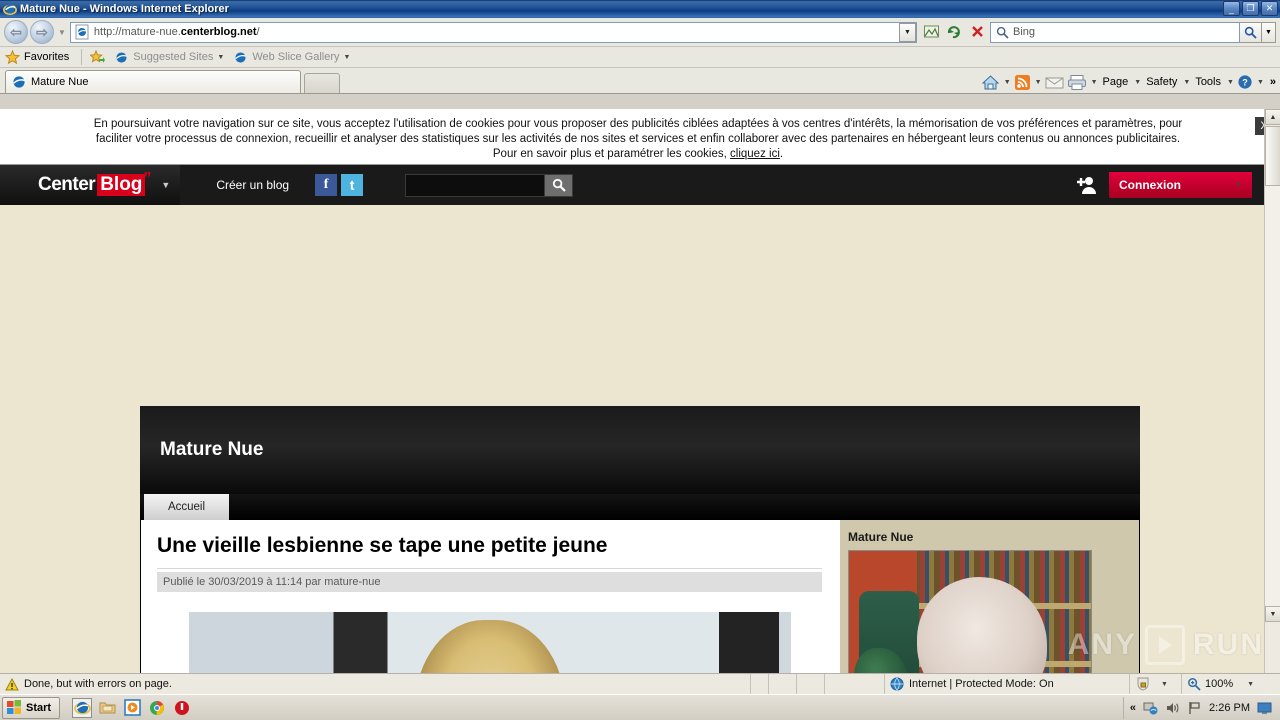 The width and height of the screenshot is (1280, 720). What do you see at coordinates (1272, 614) in the screenshot?
I see `scroll-down-button: ▼` at bounding box center [1272, 614].